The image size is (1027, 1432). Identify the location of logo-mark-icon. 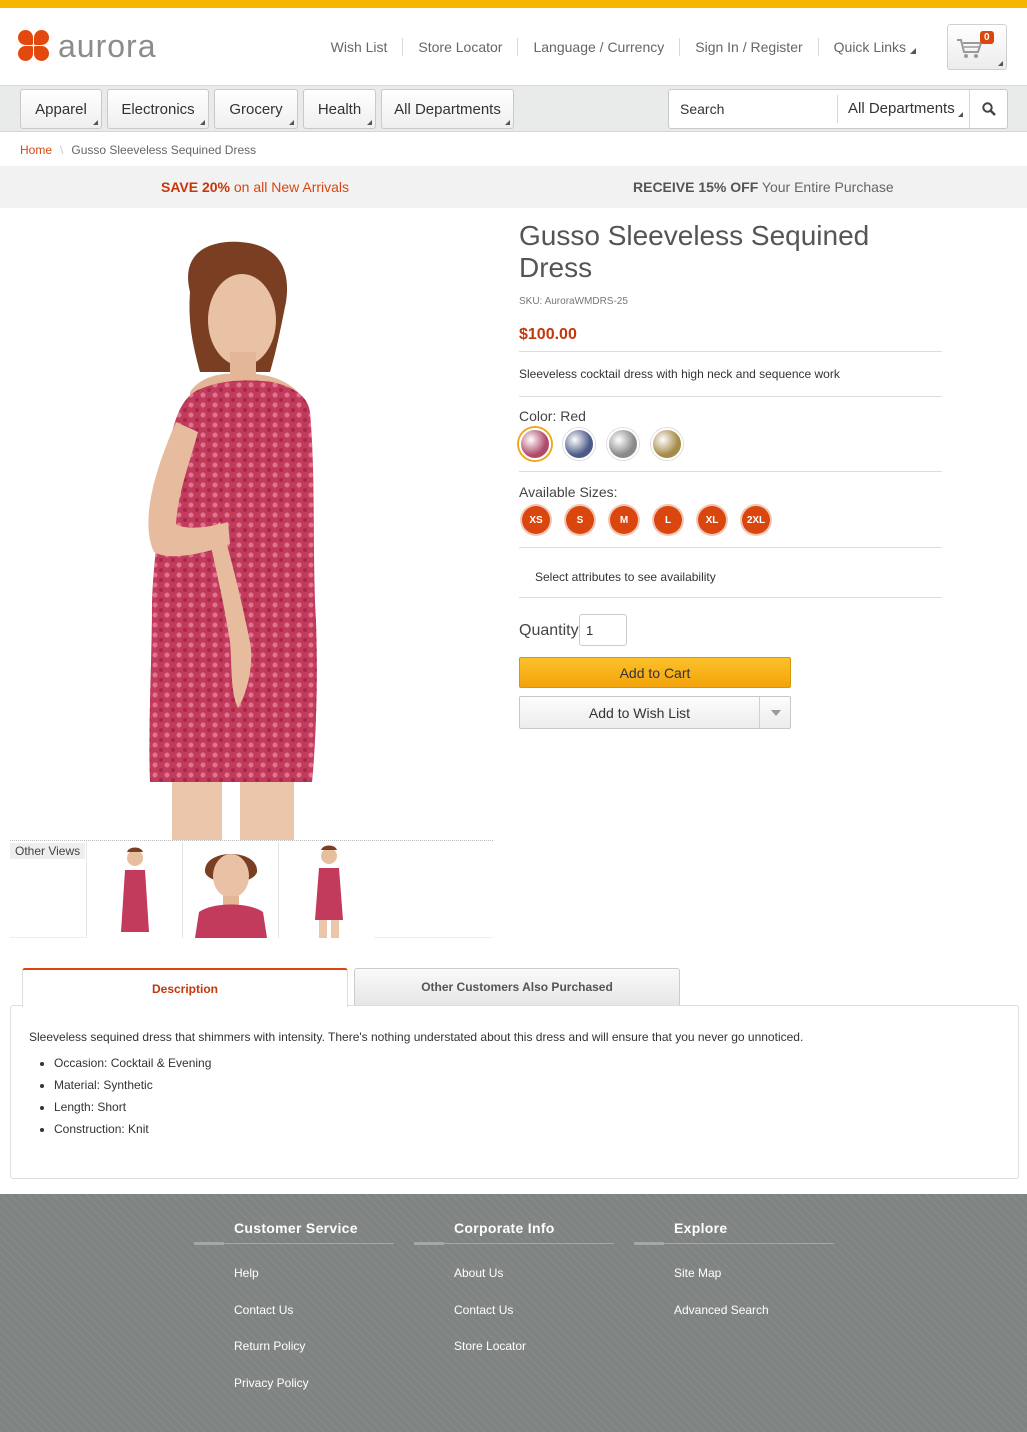
(34, 46).